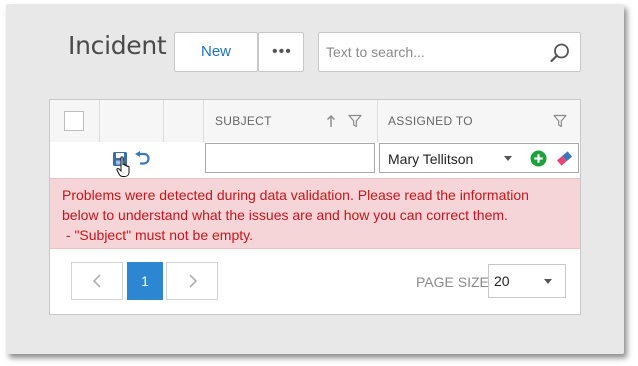 The image size is (638, 366). Describe the element at coordinates (564, 158) in the screenshot. I see `eraser-icon` at that location.